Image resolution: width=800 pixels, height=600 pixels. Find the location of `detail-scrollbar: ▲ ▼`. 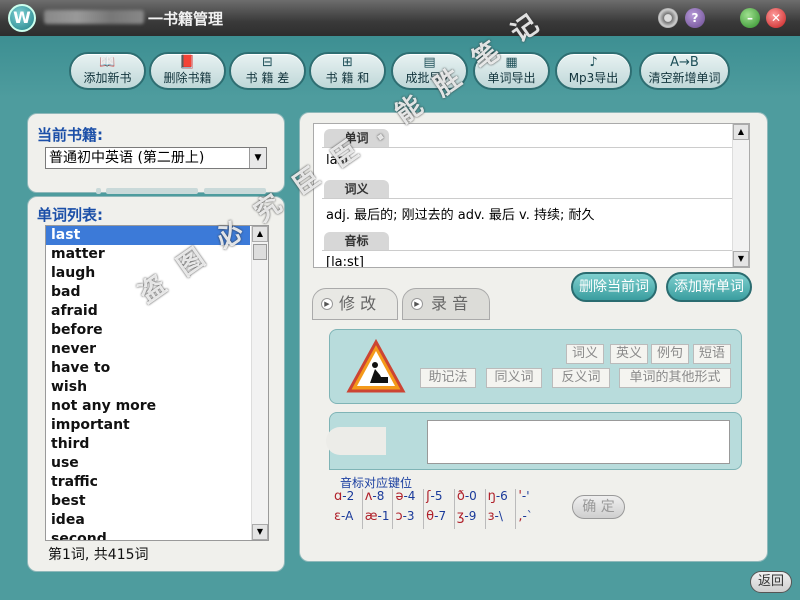

detail-scrollbar: ▲ ▼ is located at coordinates (740, 195).